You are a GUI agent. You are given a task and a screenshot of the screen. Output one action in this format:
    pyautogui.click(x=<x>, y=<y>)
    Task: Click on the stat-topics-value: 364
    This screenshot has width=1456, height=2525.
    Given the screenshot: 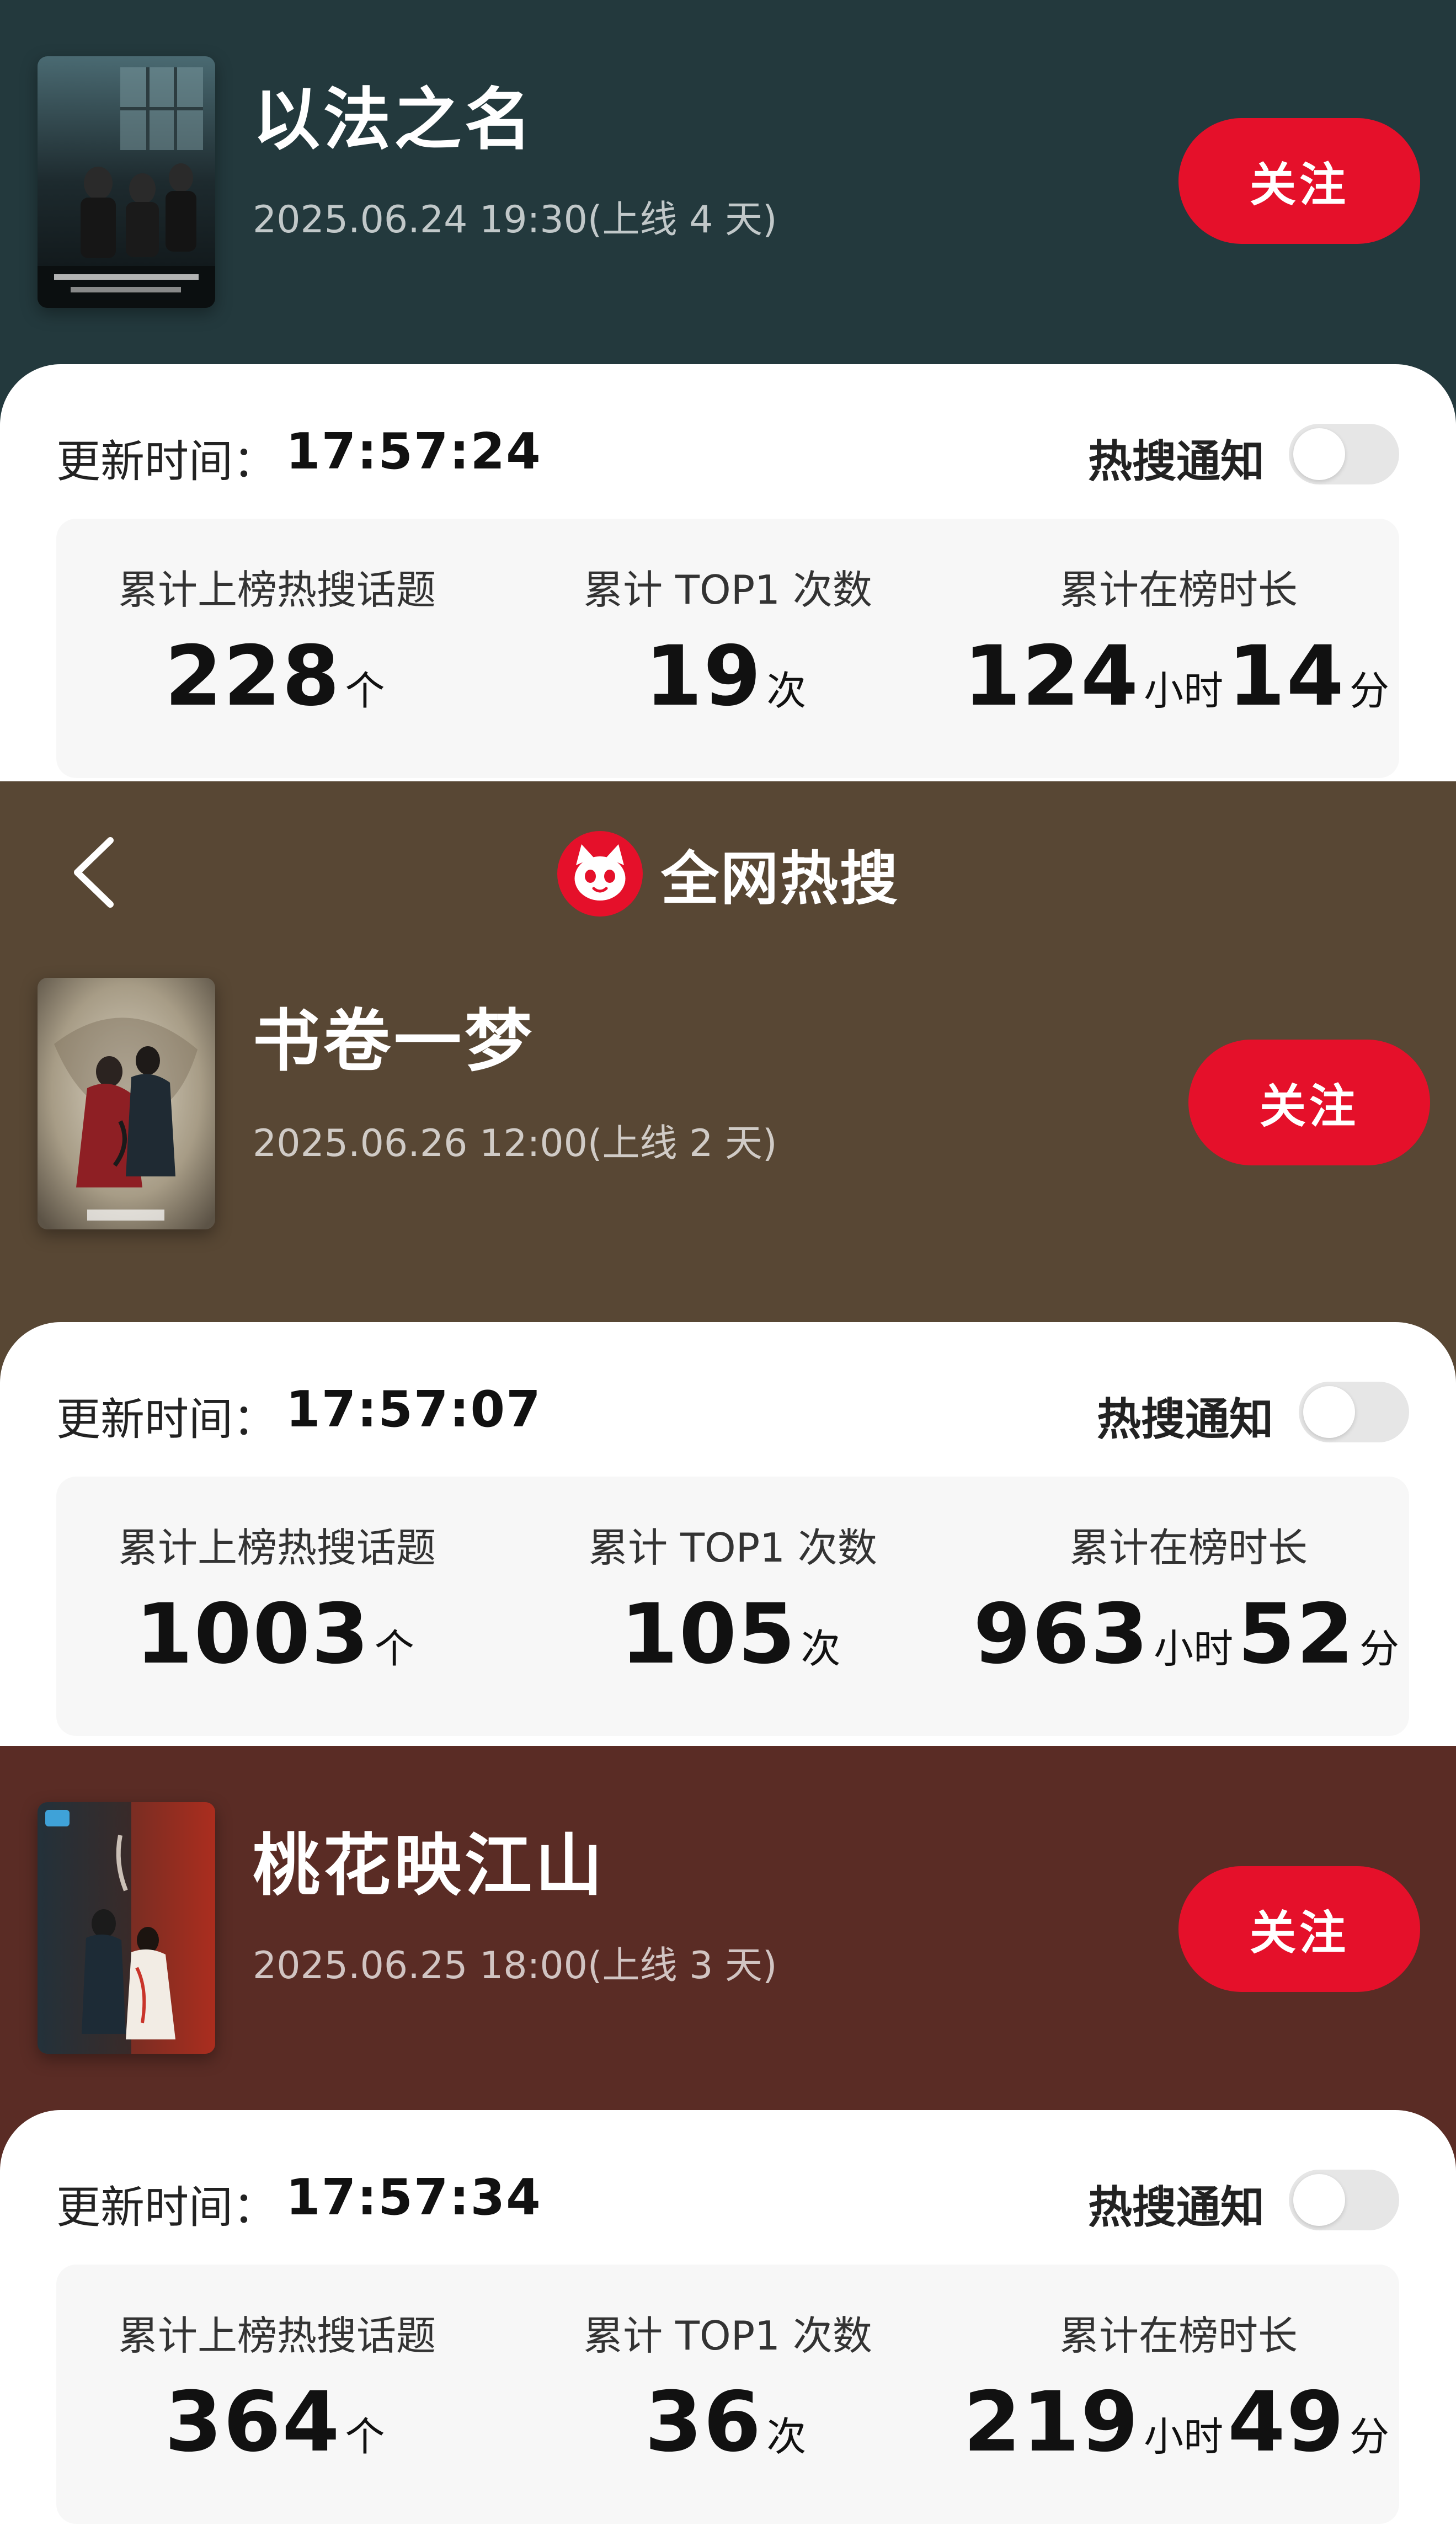 What is the action you would take?
    pyautogui.click(x=252, y=2422)
    